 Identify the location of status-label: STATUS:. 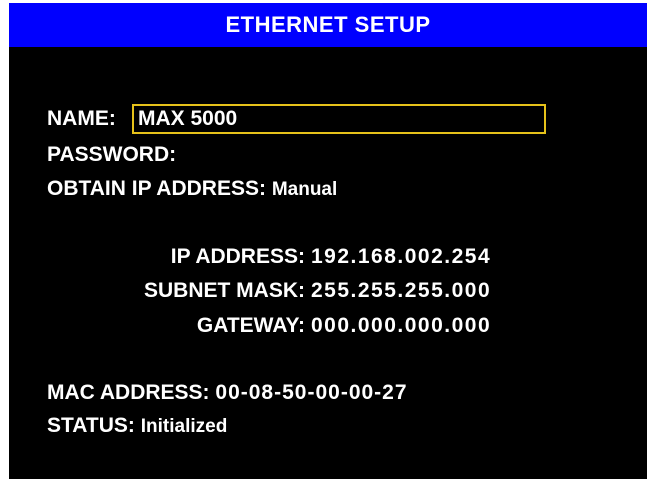
(91, 425).